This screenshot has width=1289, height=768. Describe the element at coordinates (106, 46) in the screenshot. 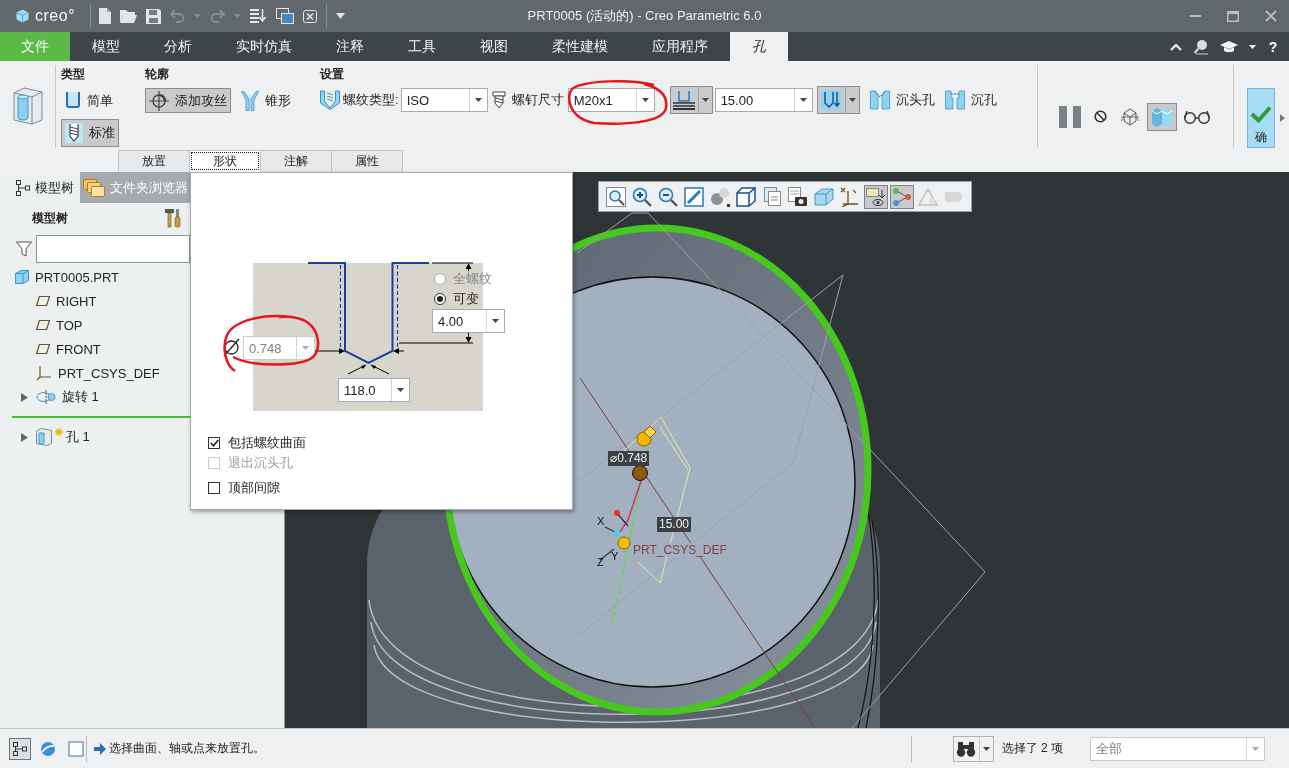

I see `ribbon-tab: 模型` at that location.